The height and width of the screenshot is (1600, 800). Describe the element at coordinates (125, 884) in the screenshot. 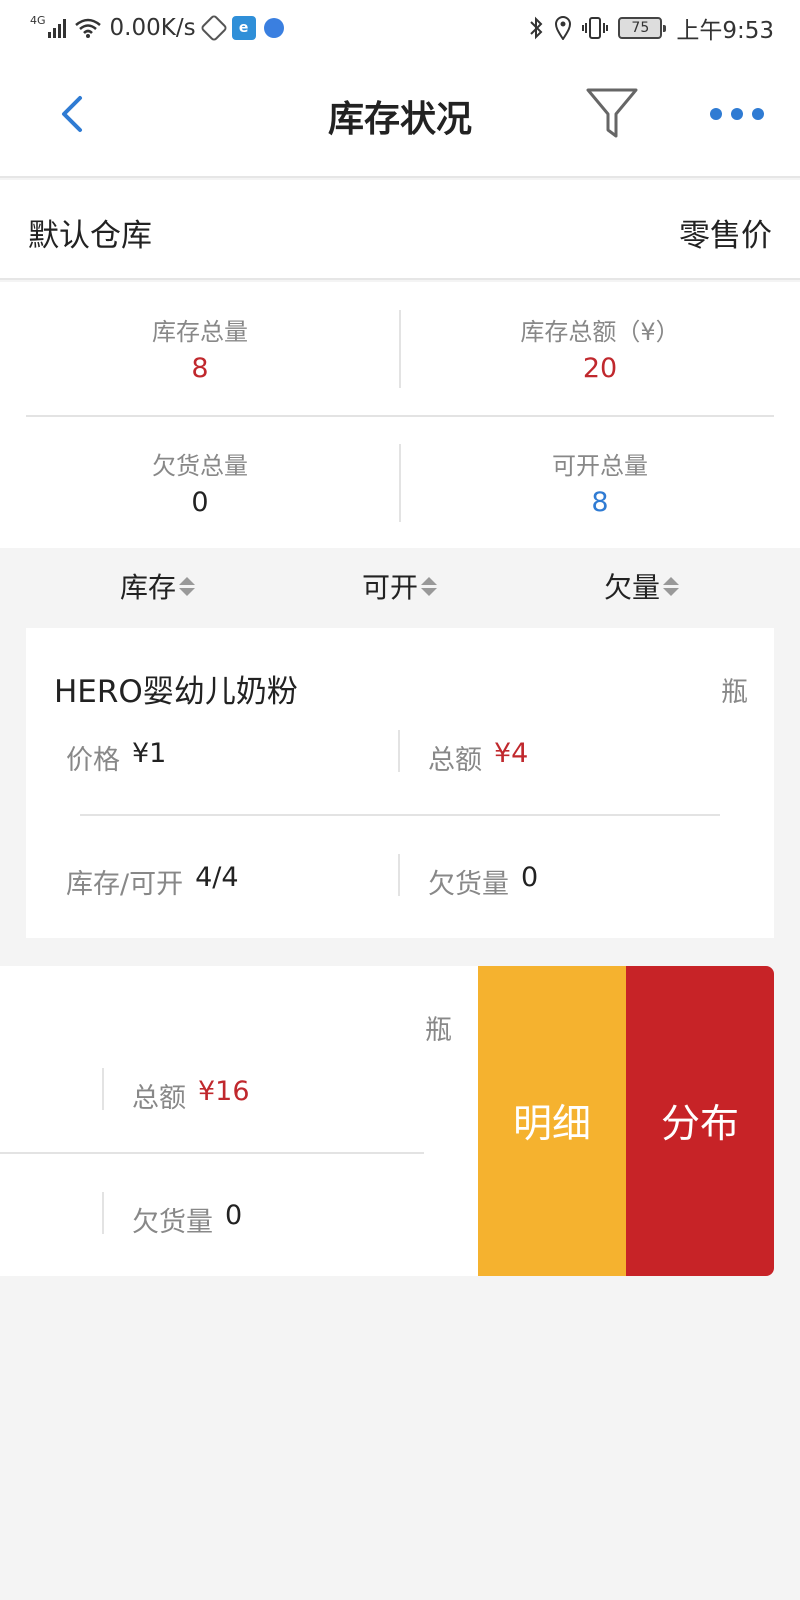

I see `field-label: 库存/可开` at that location.